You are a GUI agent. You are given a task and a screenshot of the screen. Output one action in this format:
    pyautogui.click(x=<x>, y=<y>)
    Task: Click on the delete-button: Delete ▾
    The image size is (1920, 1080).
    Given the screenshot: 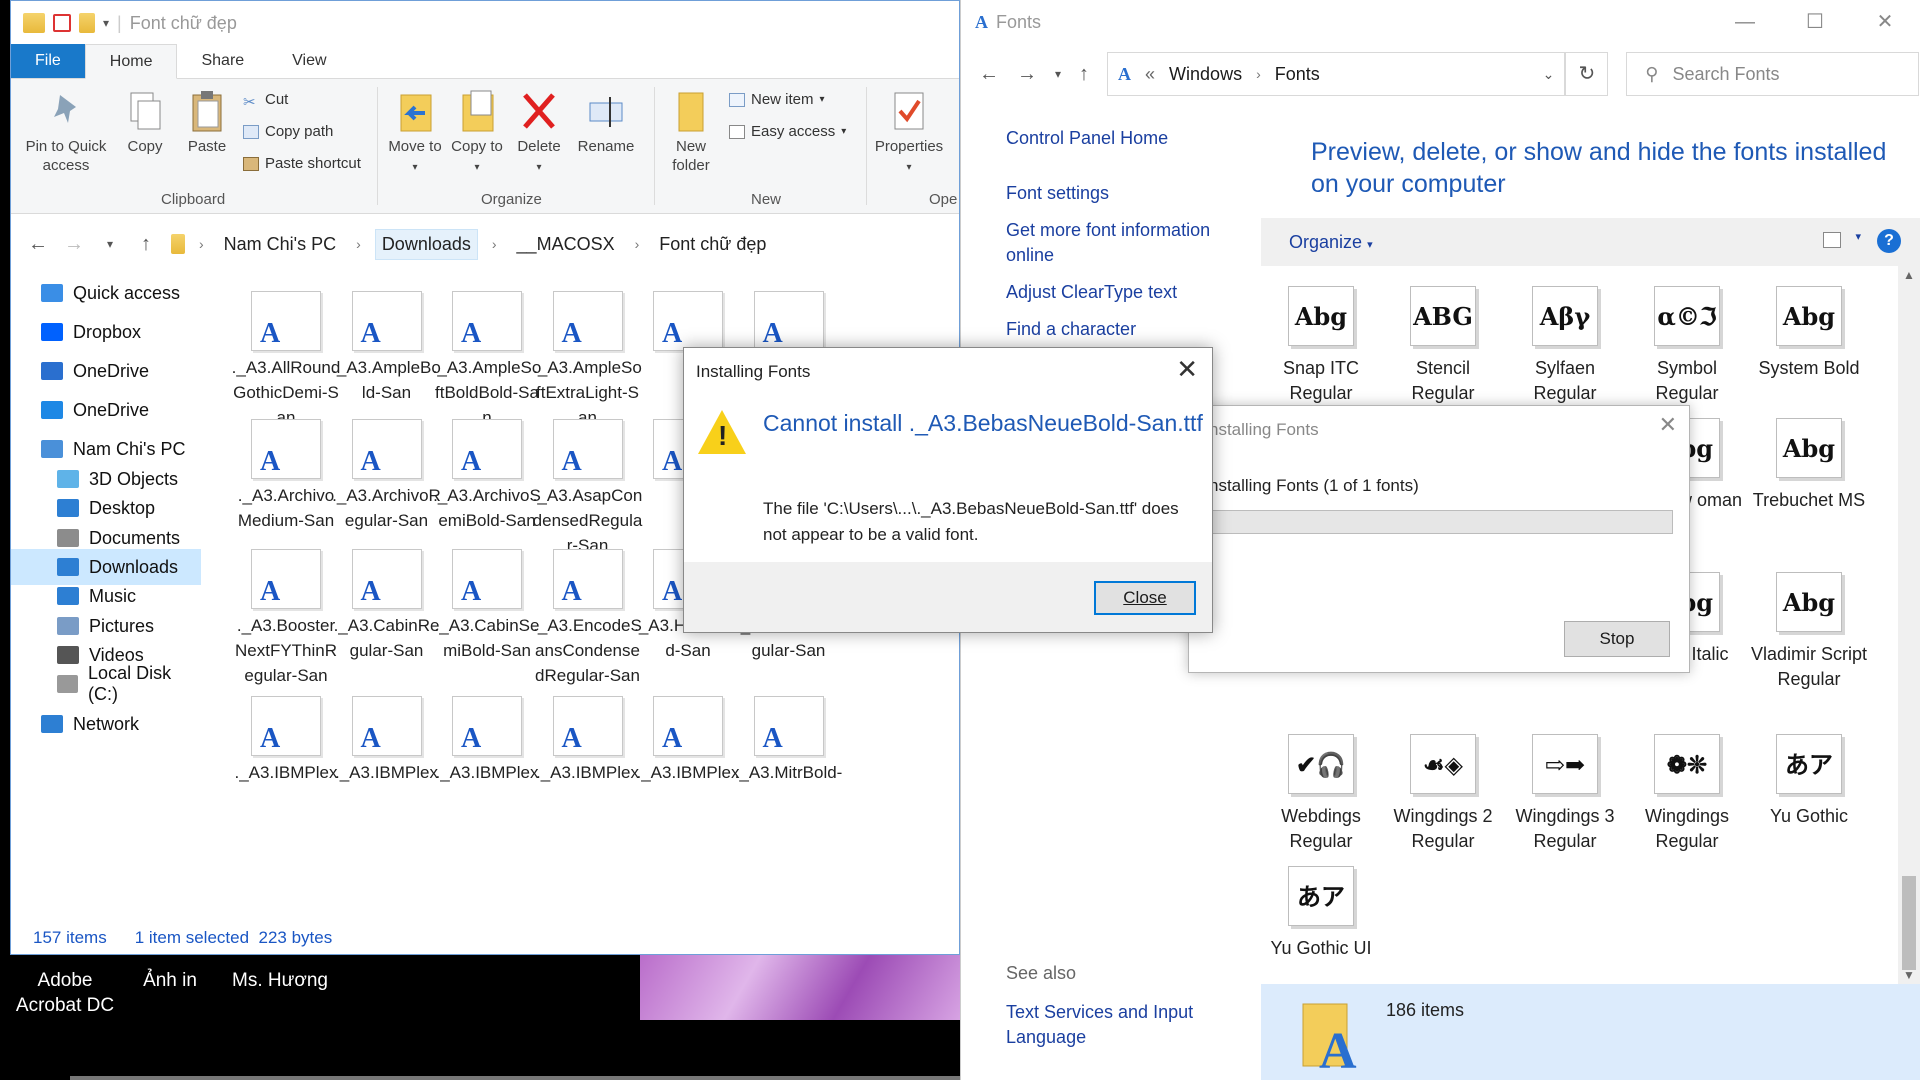 What is the action you would take?
    pyautogui.click(x=539, y=133)
    